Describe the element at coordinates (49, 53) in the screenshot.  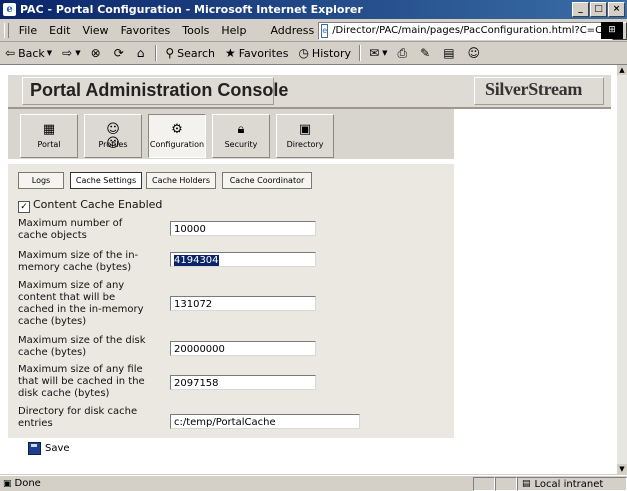
I see `back-dropdown-icon: ▼` at that location.